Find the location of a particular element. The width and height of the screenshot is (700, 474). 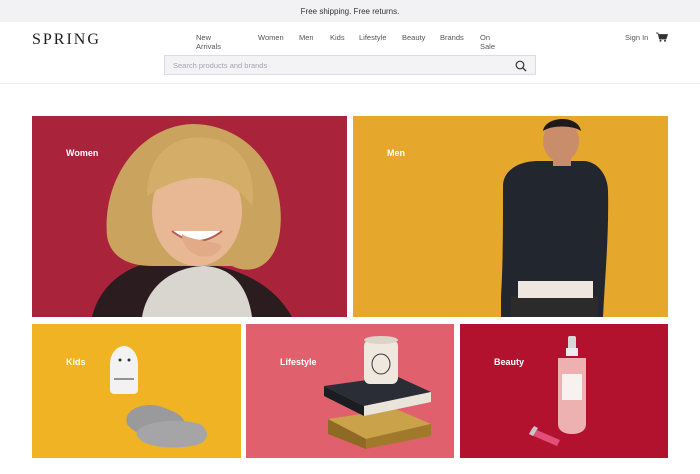

kids-photo is located at coordinates (136, 391).